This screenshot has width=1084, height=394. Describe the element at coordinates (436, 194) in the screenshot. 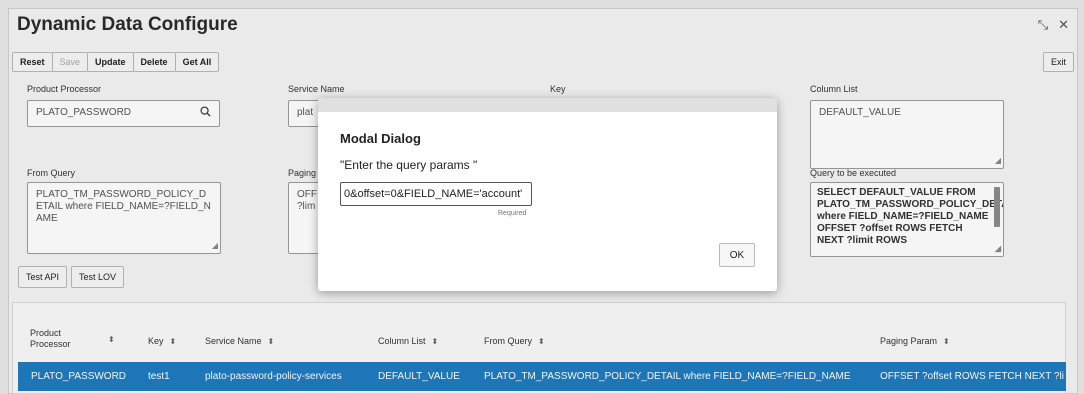

I see `query-params-input: 0&offset=0&FIELD_NAME='account'` at that location.